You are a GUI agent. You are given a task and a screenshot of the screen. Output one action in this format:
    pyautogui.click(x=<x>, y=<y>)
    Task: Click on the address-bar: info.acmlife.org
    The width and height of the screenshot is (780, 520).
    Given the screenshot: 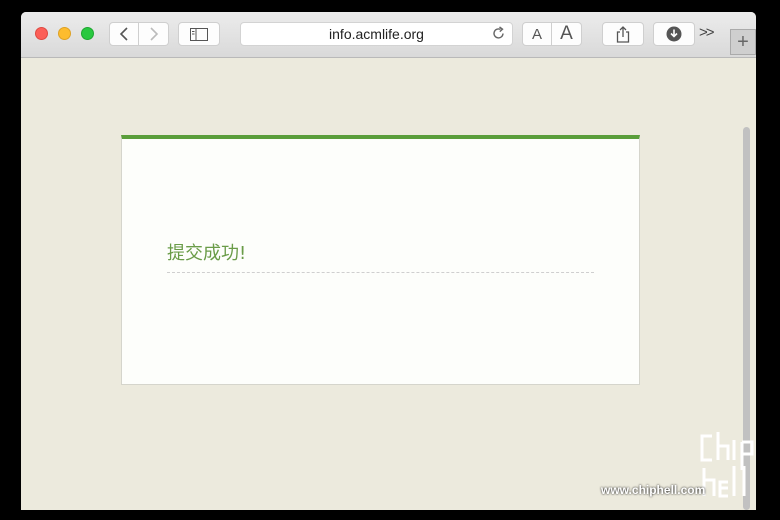 What is the action you would take?
    pyautogui.click(x=376, y=34)
    